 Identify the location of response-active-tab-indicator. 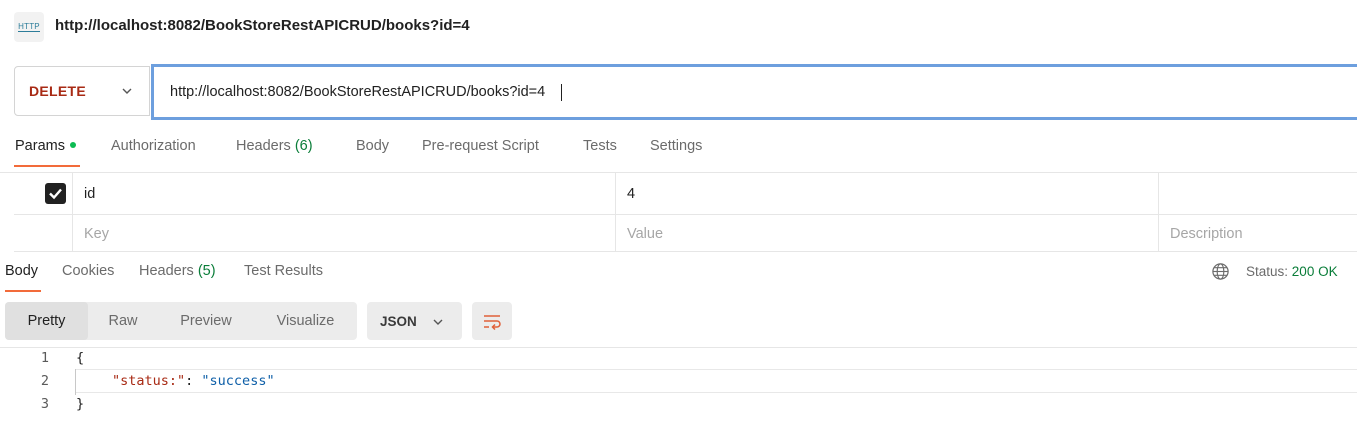
(23, 291).